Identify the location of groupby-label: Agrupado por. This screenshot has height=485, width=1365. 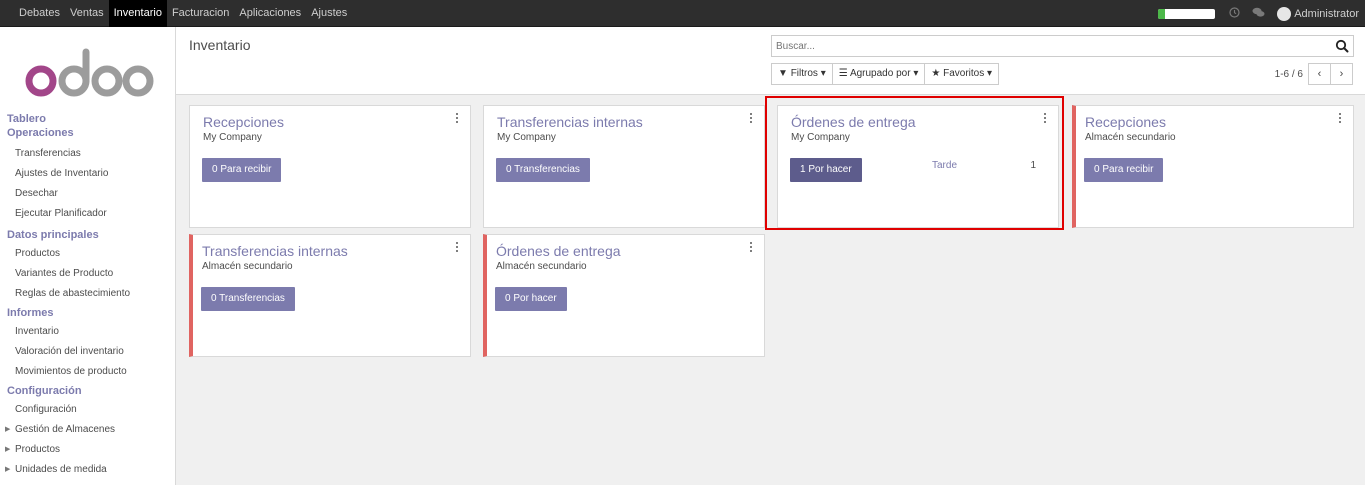
(880, 73).